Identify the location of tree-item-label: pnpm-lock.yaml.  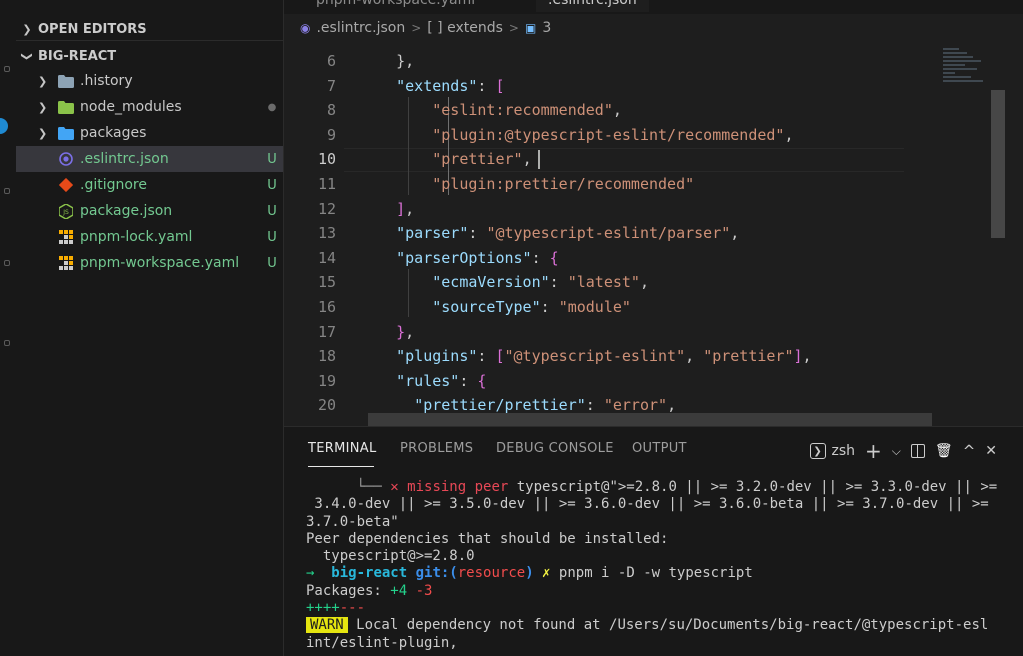
(136, 237).